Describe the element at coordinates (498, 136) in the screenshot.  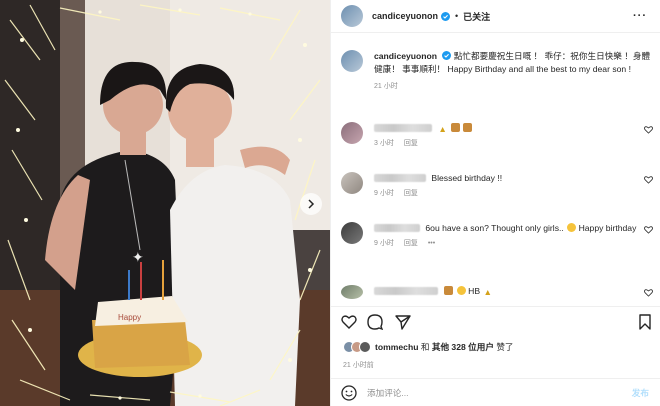
I see `comment-item: ▲ 3 小时 回复` at that location.